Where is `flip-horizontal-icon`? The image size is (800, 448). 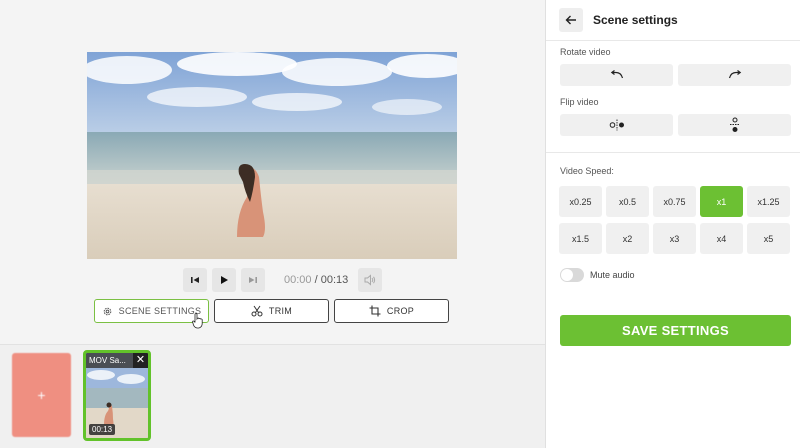 flip-horizontal-icon is located at coordinates (616, 125).